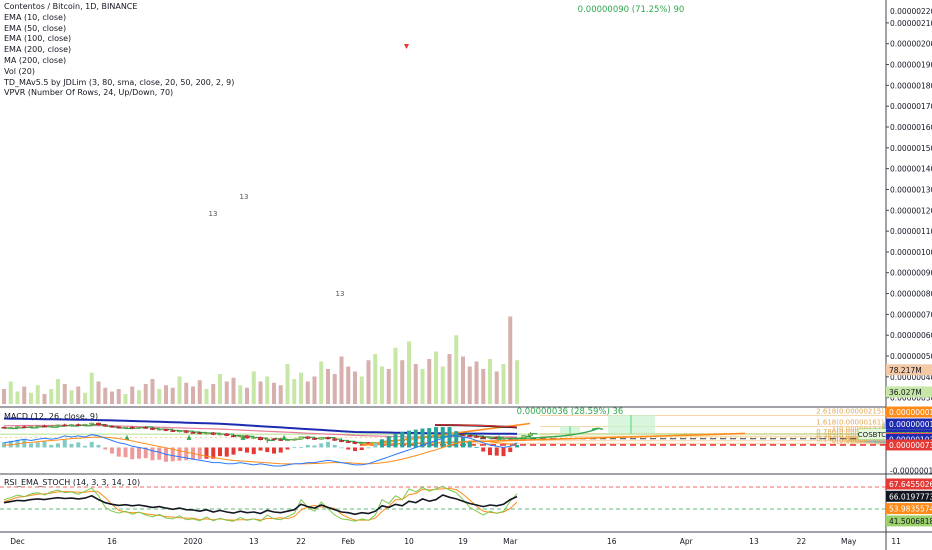 Image resolution: width=932 pixels, height=550 pixels. What do you see at coordinates (911, 65) in the screenshot?
I see `price-tick-label: 0.00000190` at bounding box center [911, 65].